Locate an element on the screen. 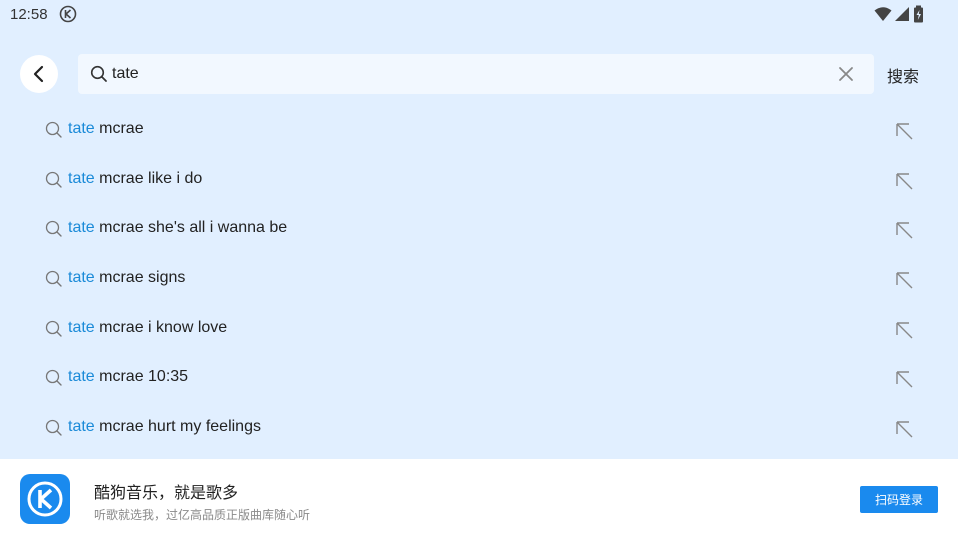 The width and height of the screenshot is (958, 539). suggestion-text: tate mcrae is located at coordinates (106, 129).